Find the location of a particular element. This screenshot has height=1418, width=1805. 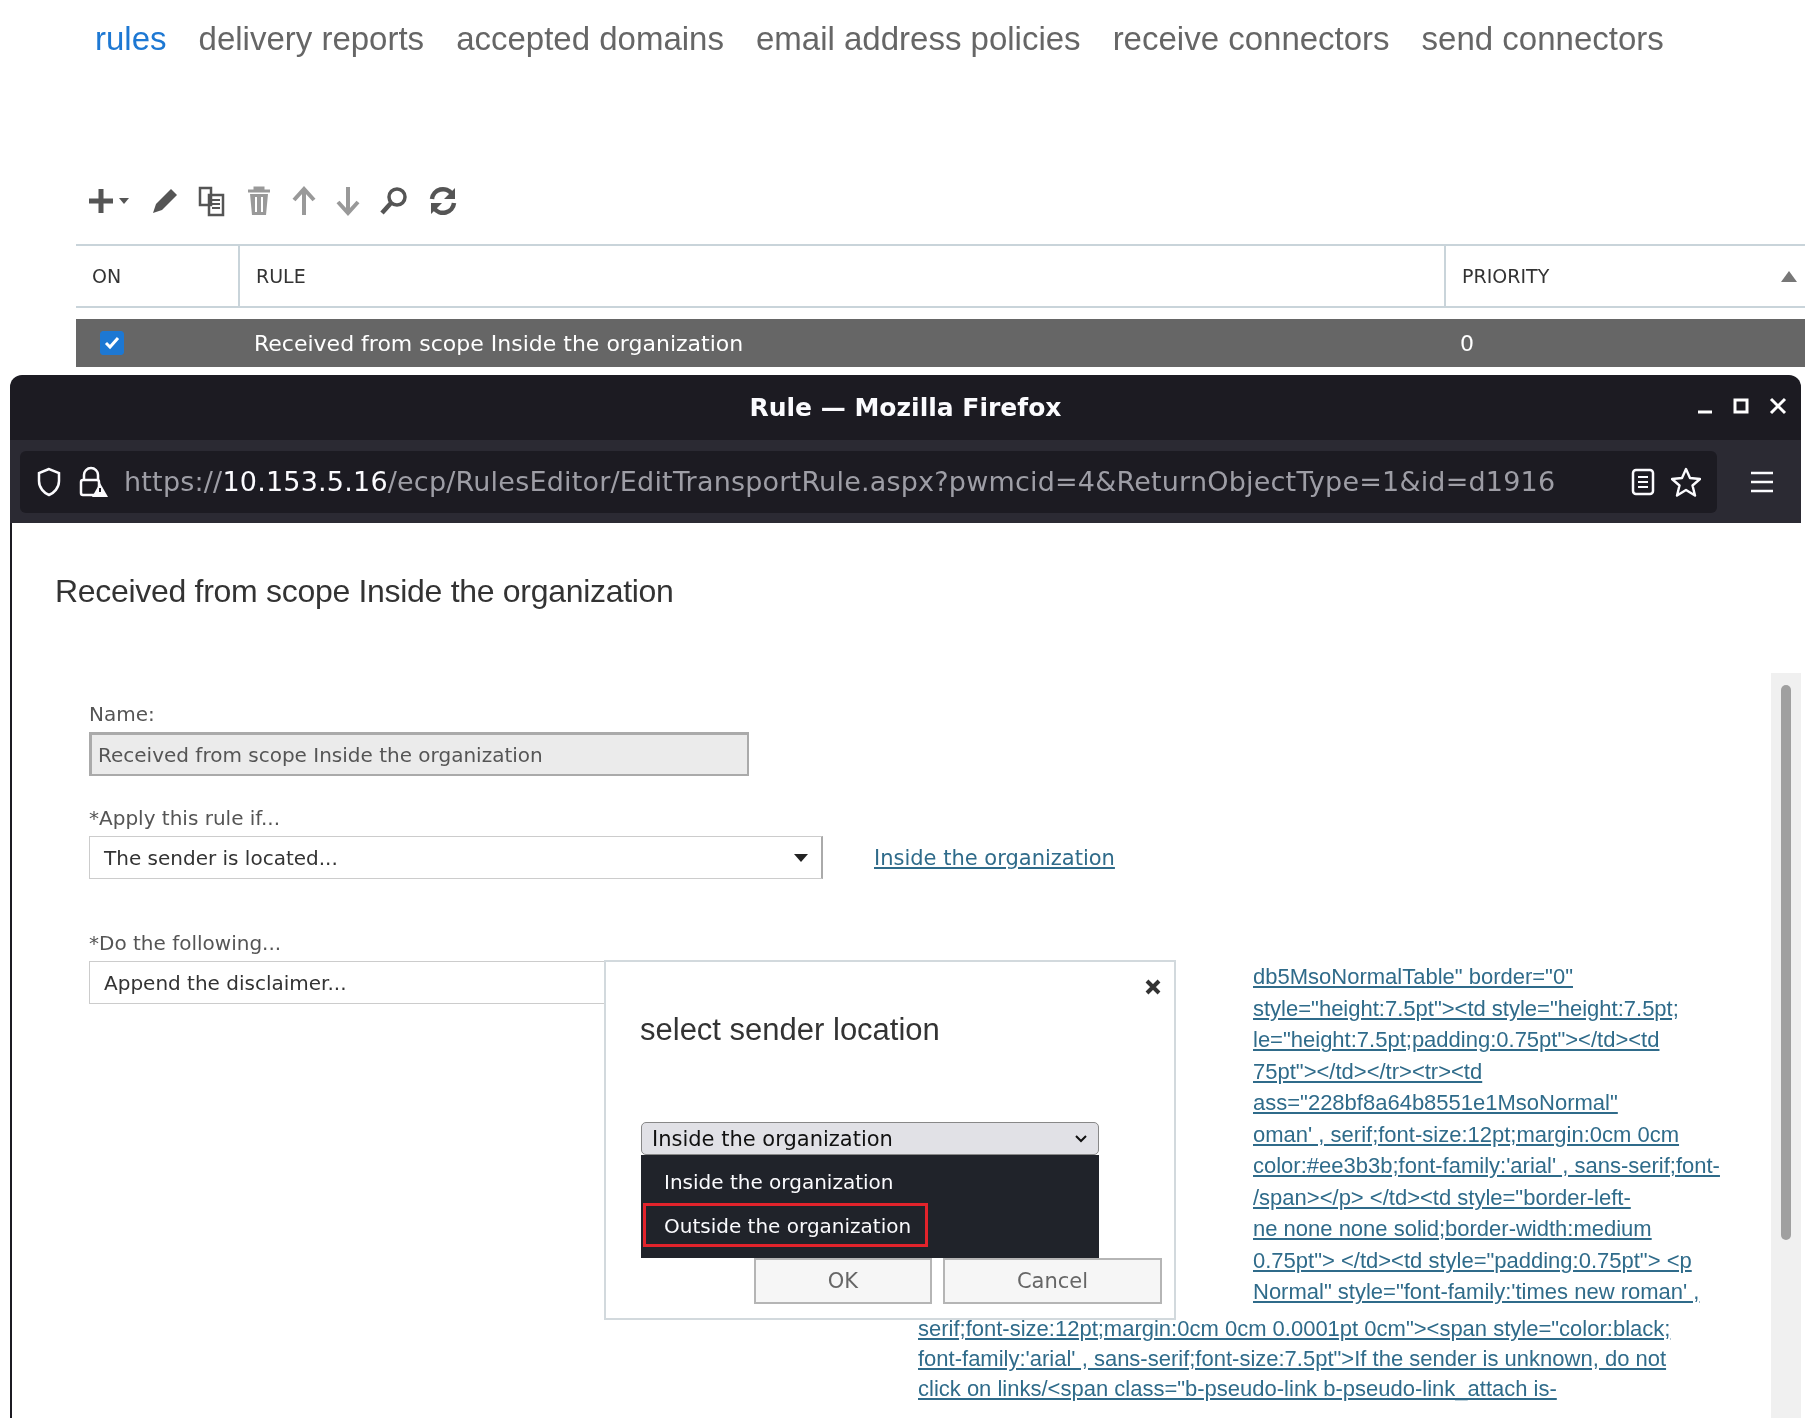

sort-arrow-icon is located at coordinates (1789, 276).